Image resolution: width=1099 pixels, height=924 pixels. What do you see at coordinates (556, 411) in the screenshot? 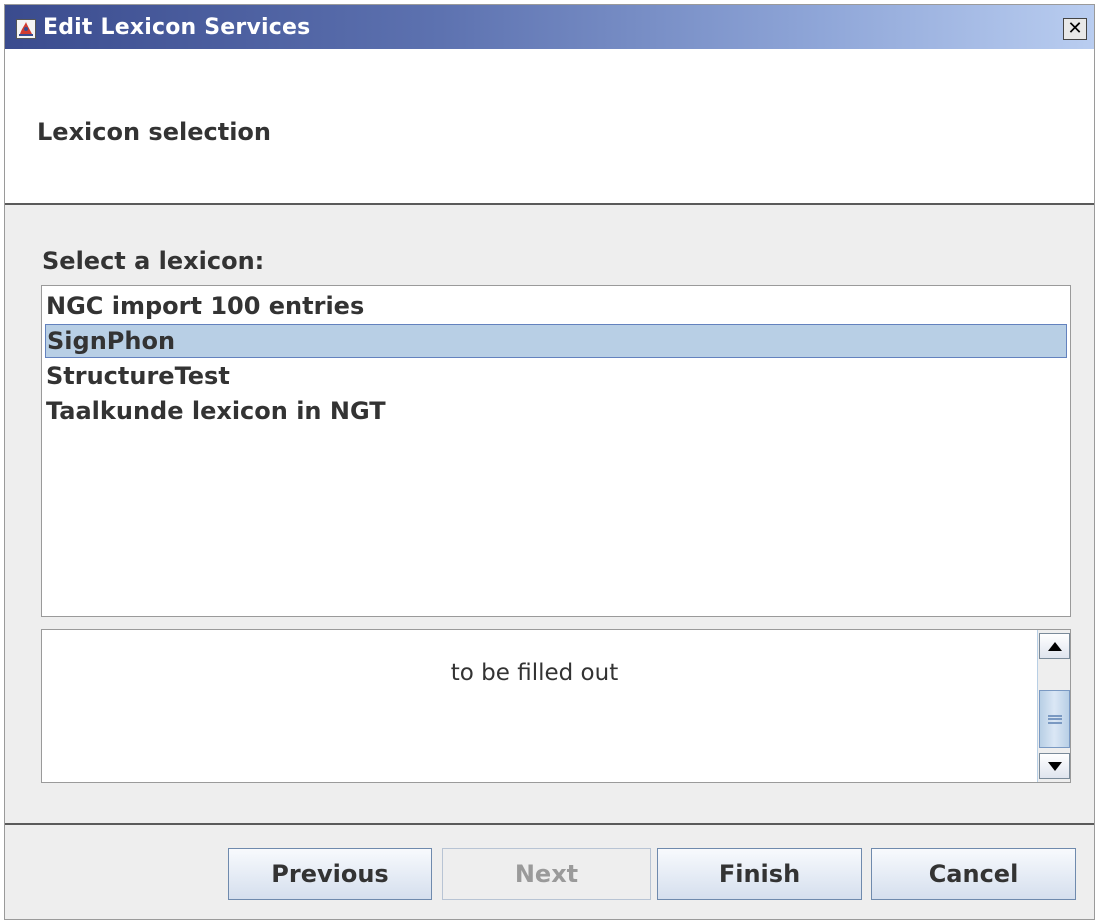
I see `lexicon-item-taalkunde: Taalkunde lexicon in NGT` at bounding box center [556, 411].